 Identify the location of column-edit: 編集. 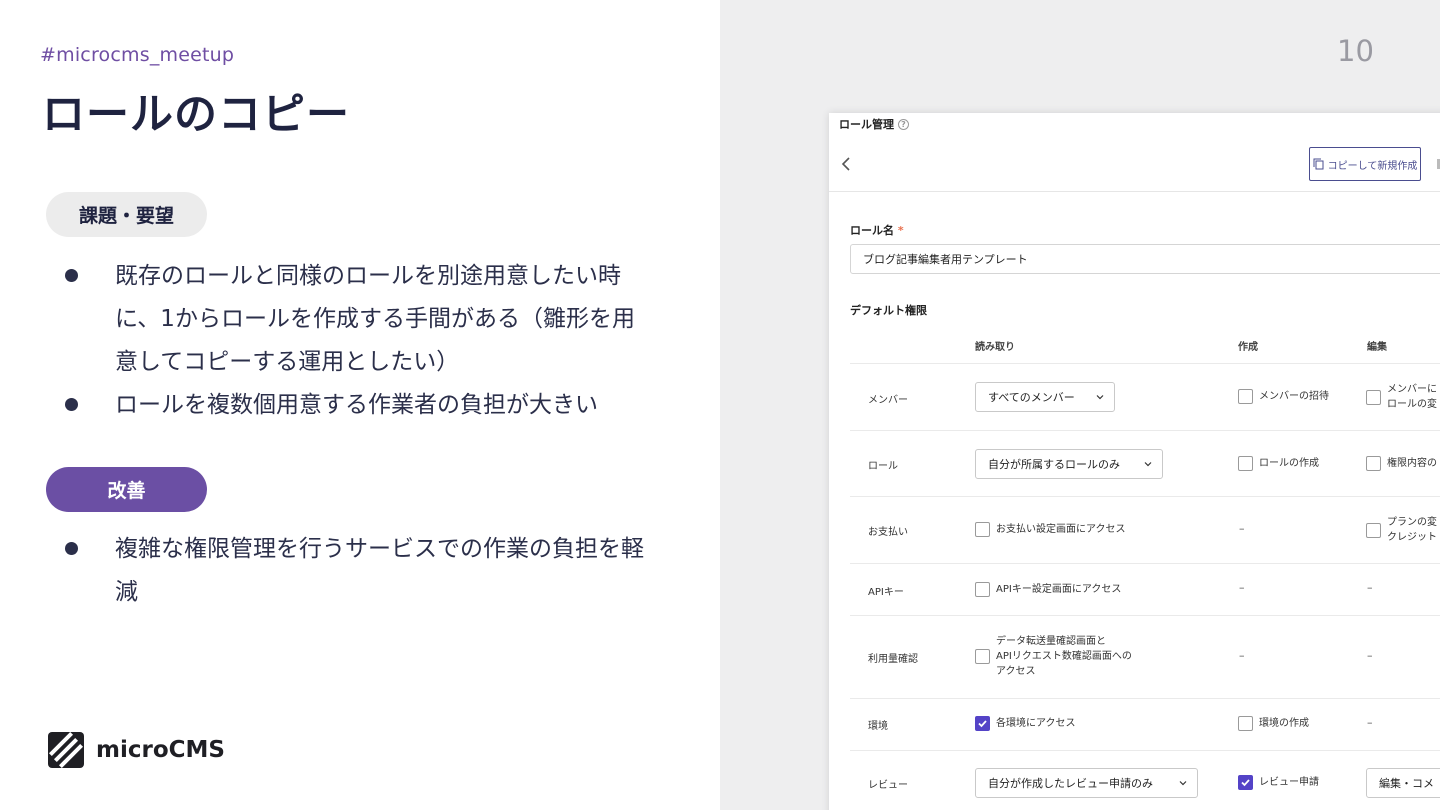
(1377, 347).